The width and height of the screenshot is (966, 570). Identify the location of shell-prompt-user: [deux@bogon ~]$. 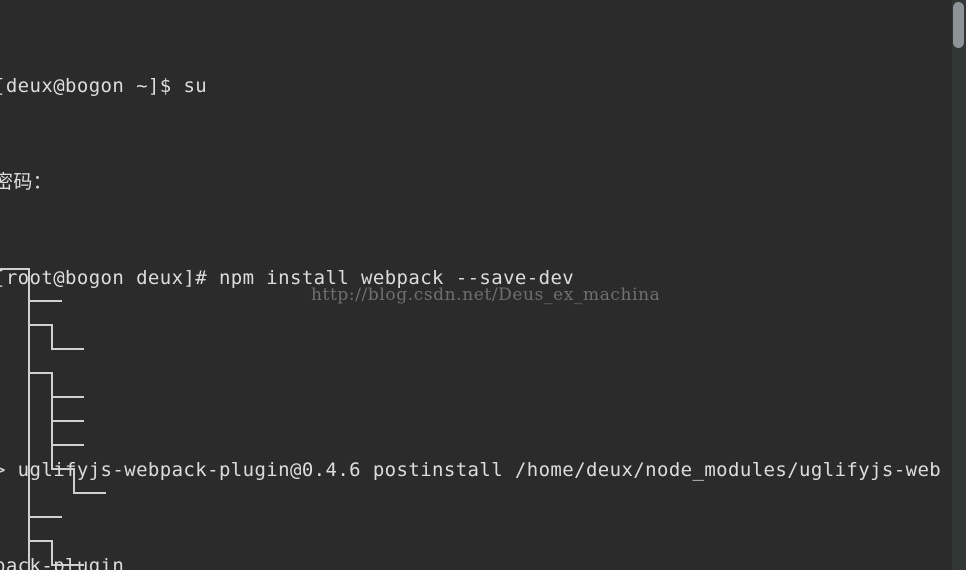
(92, 86).